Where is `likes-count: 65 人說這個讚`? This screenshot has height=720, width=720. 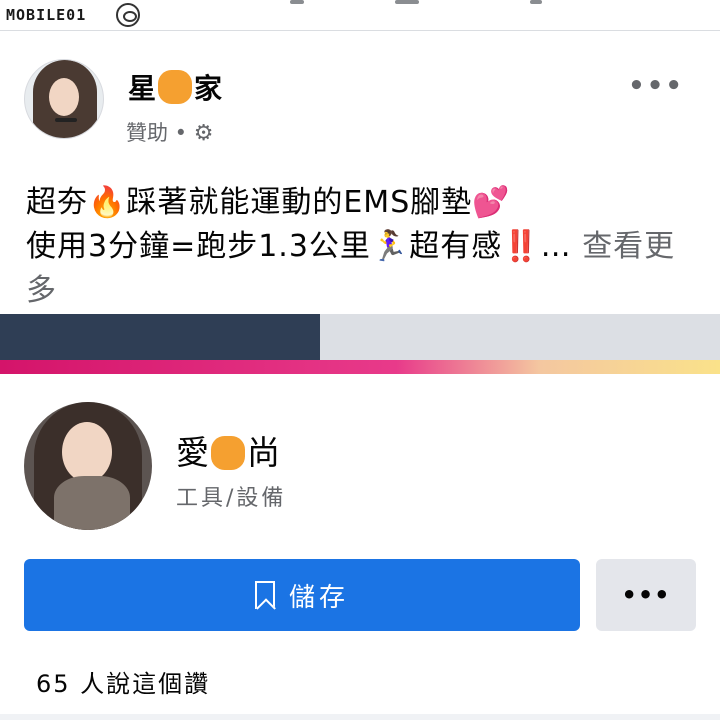
likes-count: 65 人說這個讚 is located at coordinates (123, 681).